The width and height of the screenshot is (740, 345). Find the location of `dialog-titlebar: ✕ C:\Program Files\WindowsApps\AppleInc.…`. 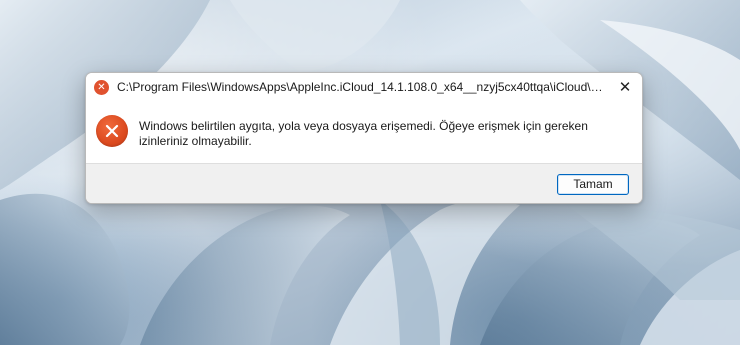

dialog-titlebar: ✕ C:\Program Files\WindowsApps\AppleInc.… is located at coordinates (364, 88).